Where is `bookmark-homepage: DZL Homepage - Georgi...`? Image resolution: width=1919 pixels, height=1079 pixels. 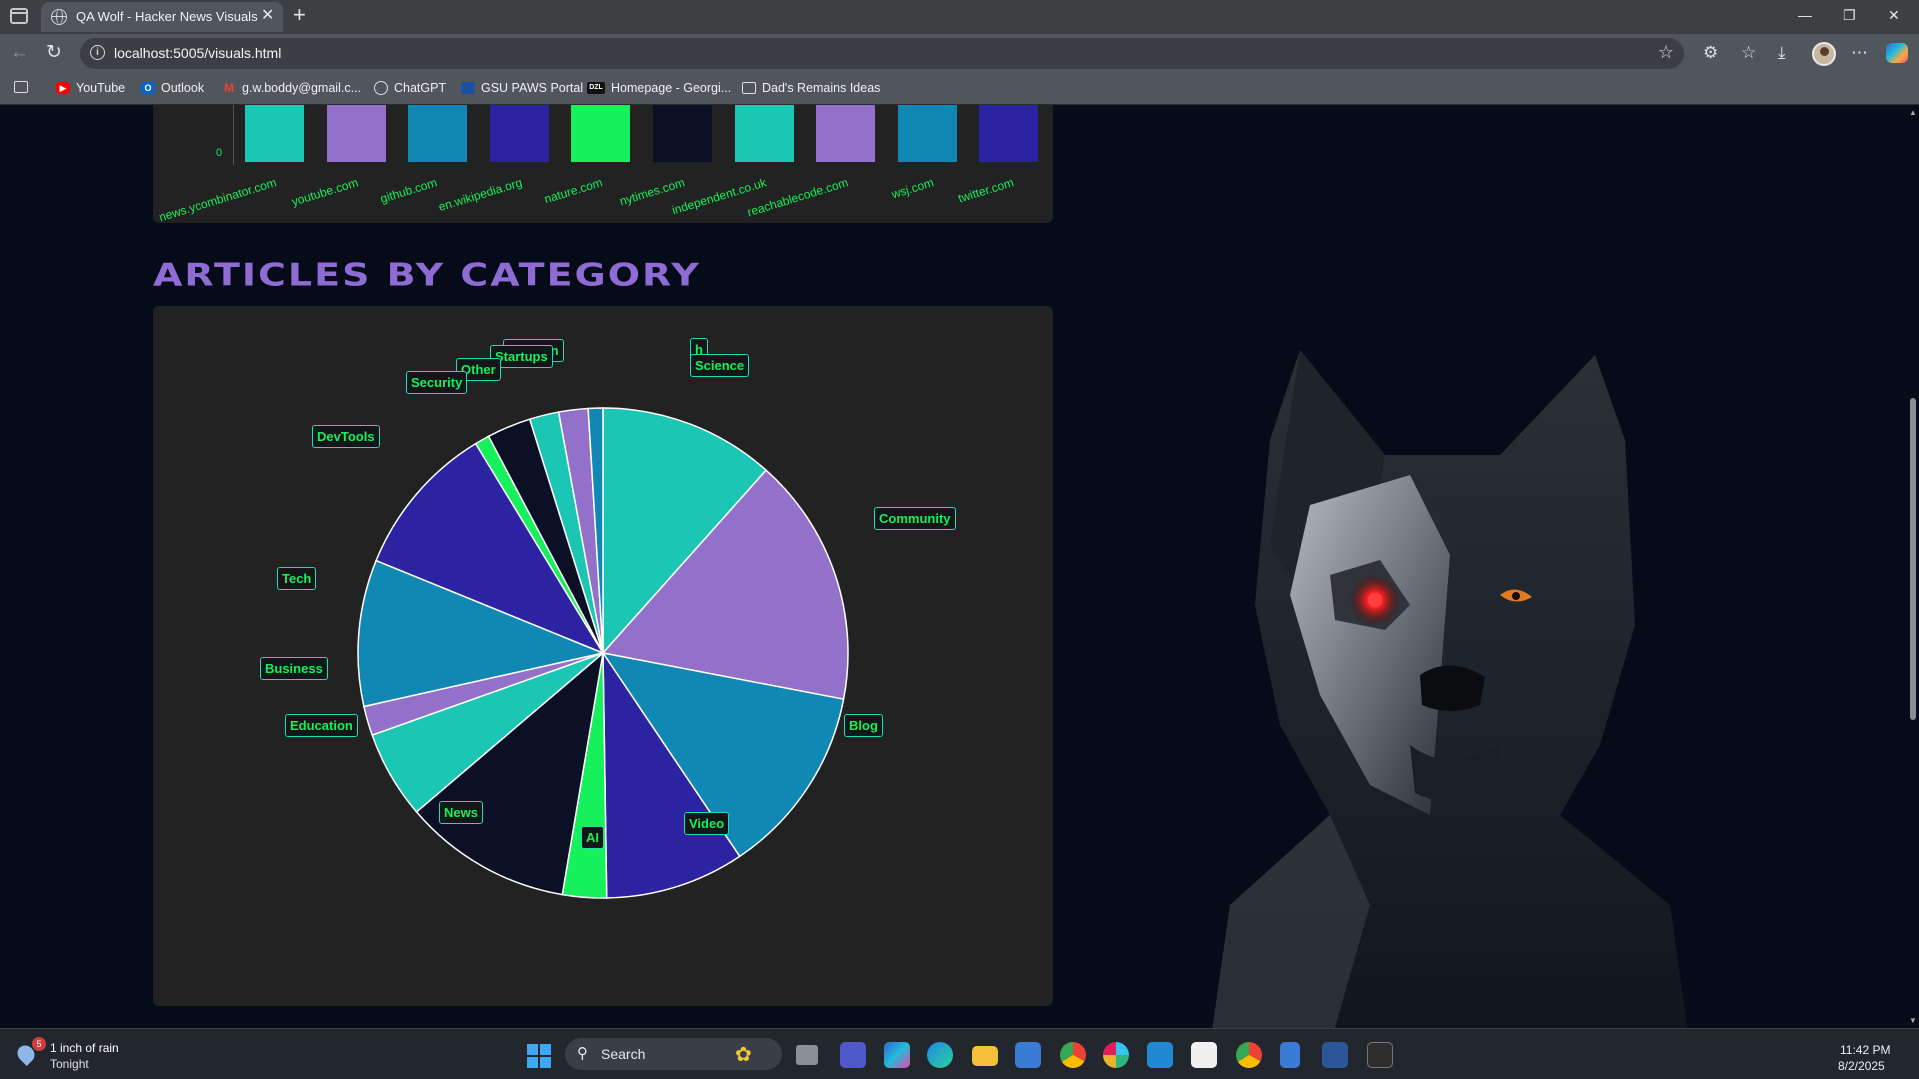 bookmark-homepage: DZL Homepage - Georgi... is located at coordinates (659, 88).